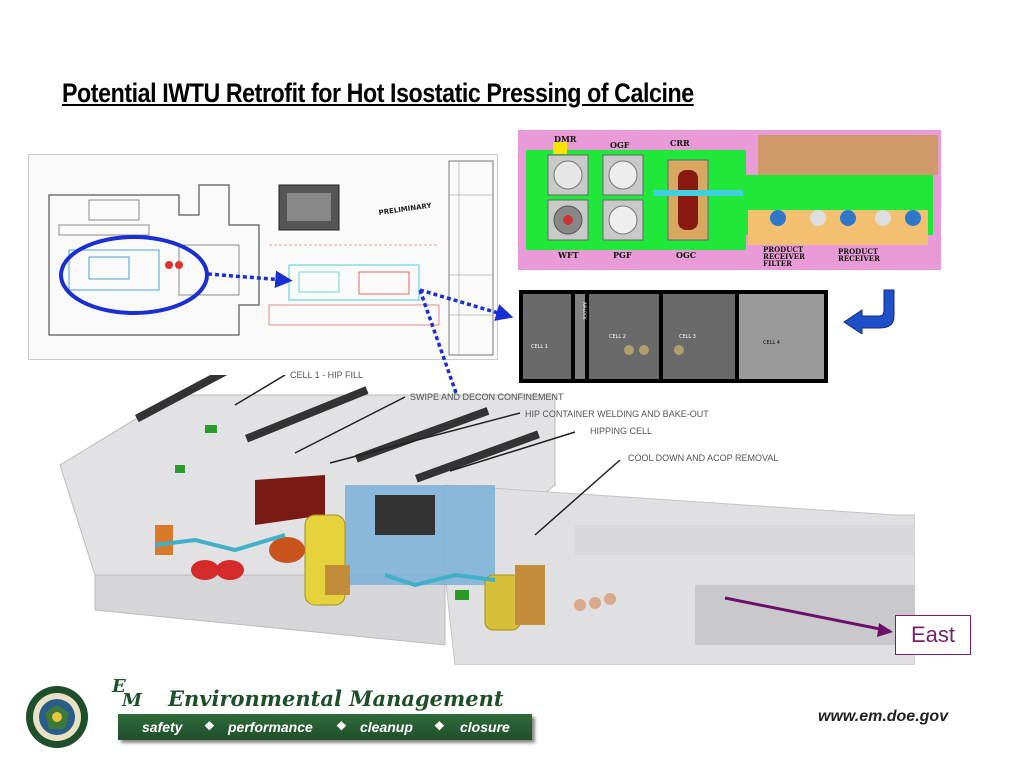  What do you see at coordinates (270, 727) in the screenshot?
I see `tagline-performance: performance` at bounding box center [270, 727].